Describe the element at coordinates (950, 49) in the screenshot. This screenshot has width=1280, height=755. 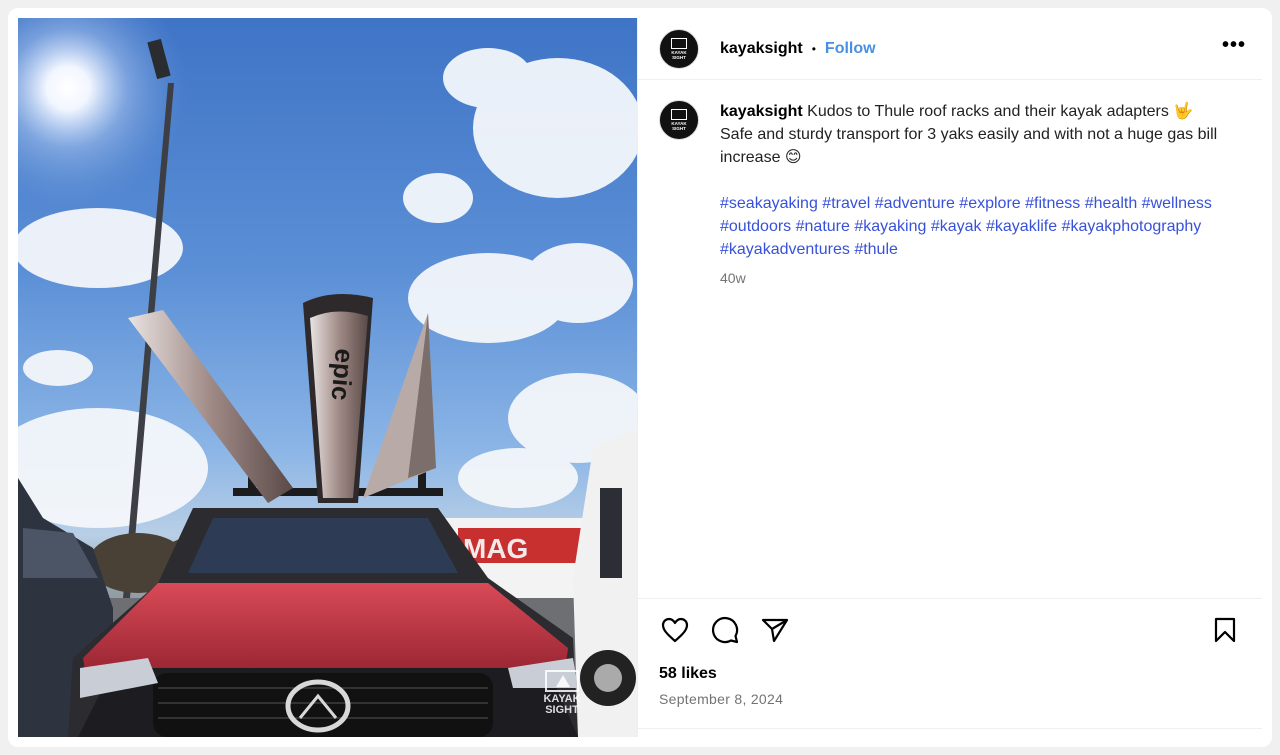
I see `post-header: kayaksight • Follow •••` at that location.